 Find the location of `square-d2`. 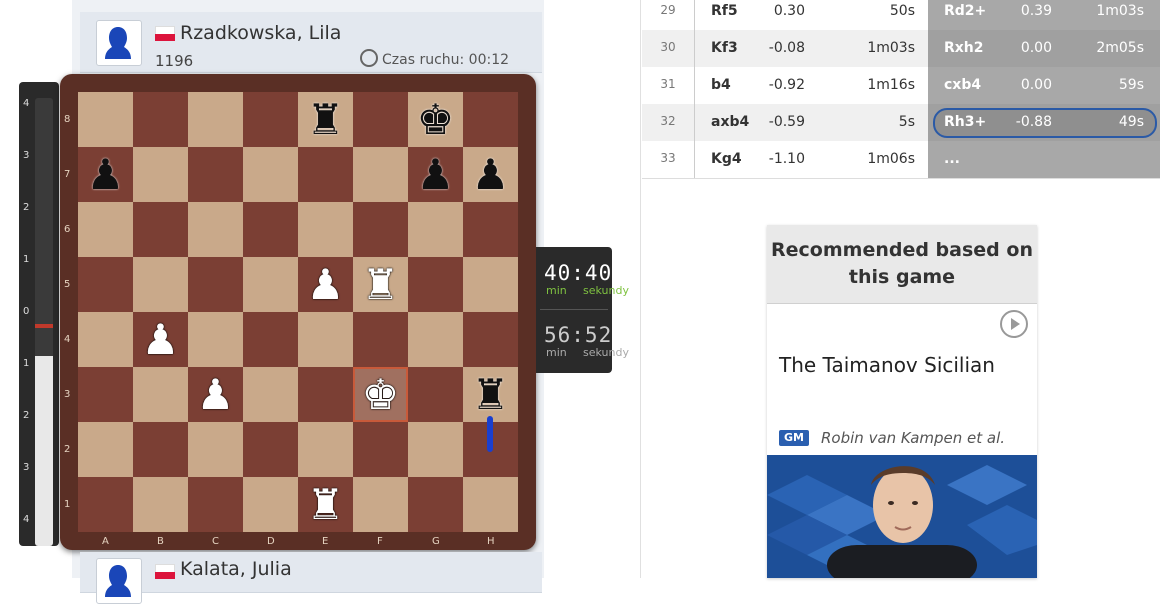

square-d2 is located at coordinates (270, 449).